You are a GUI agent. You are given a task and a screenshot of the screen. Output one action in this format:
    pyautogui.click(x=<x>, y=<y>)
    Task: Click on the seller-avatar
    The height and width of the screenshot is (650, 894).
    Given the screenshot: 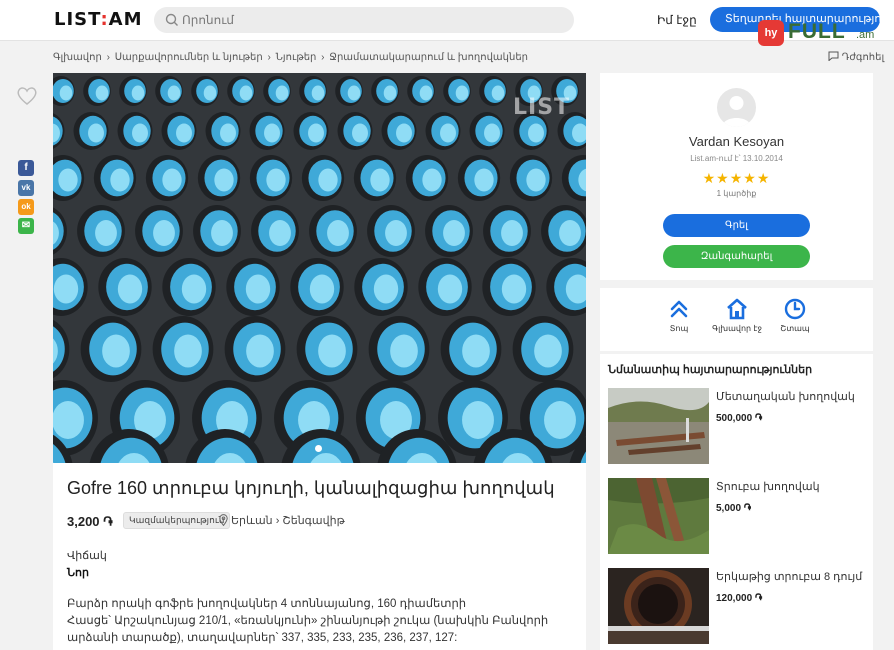 What is the action you would take?
    pyautogui.click(x=736, y=107)
    